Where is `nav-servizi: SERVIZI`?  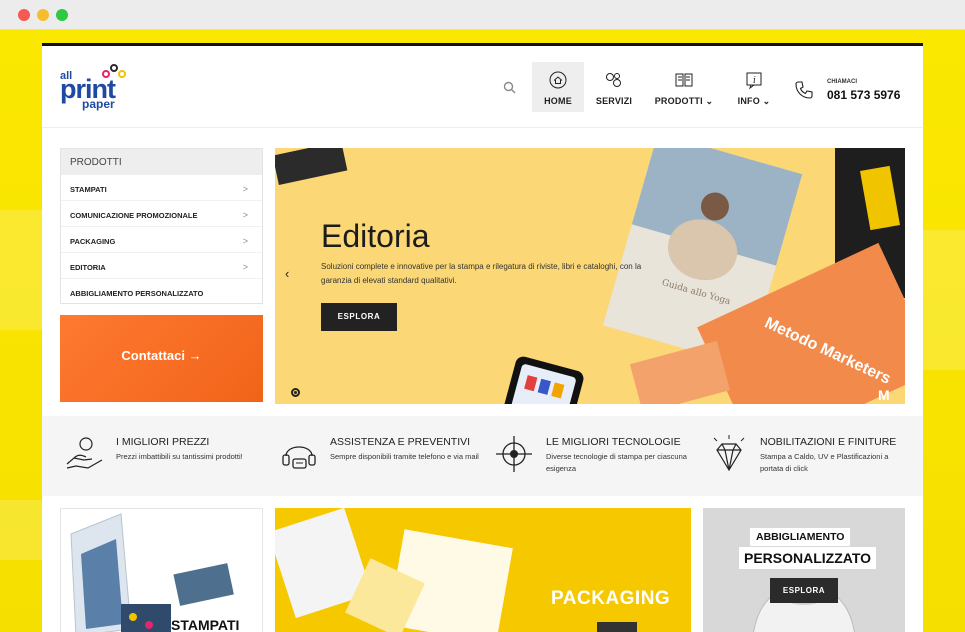
nav-servizi: SERVIZI is located at coordinates (614, 87).